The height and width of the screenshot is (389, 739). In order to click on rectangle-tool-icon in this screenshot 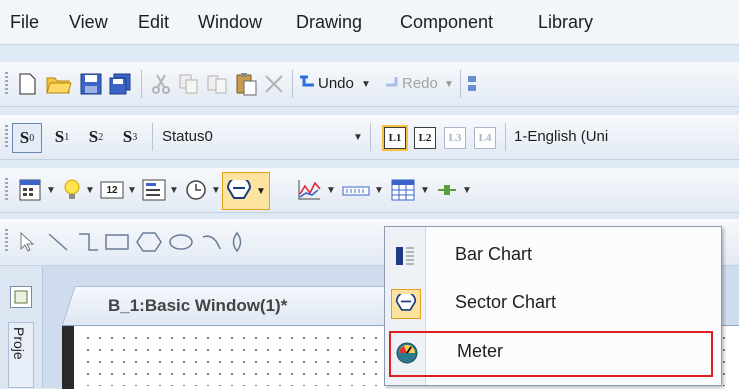, I will do `click(117, 242)`.